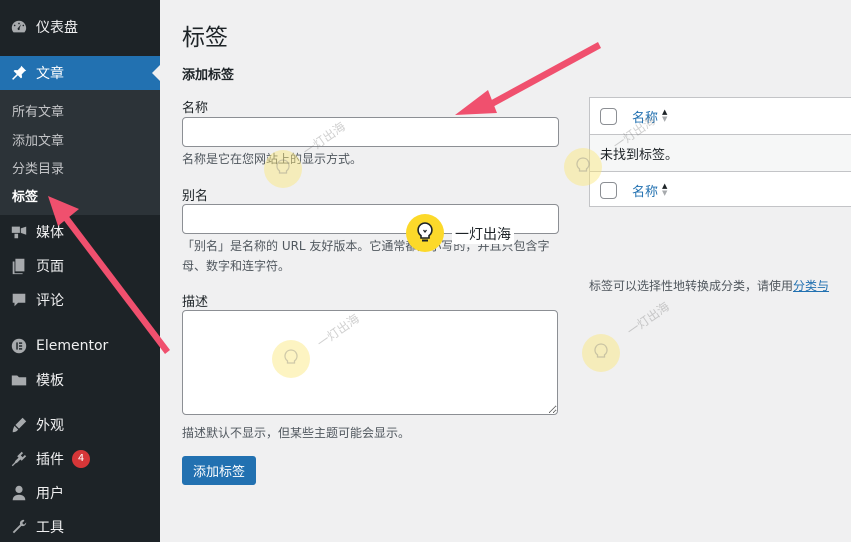 This screenshot has width=851, height=542. Describe the element at coordinates (80, 27) in the screenshot. I see `sidebar-item-dashboard: 仪表盘` at that location.